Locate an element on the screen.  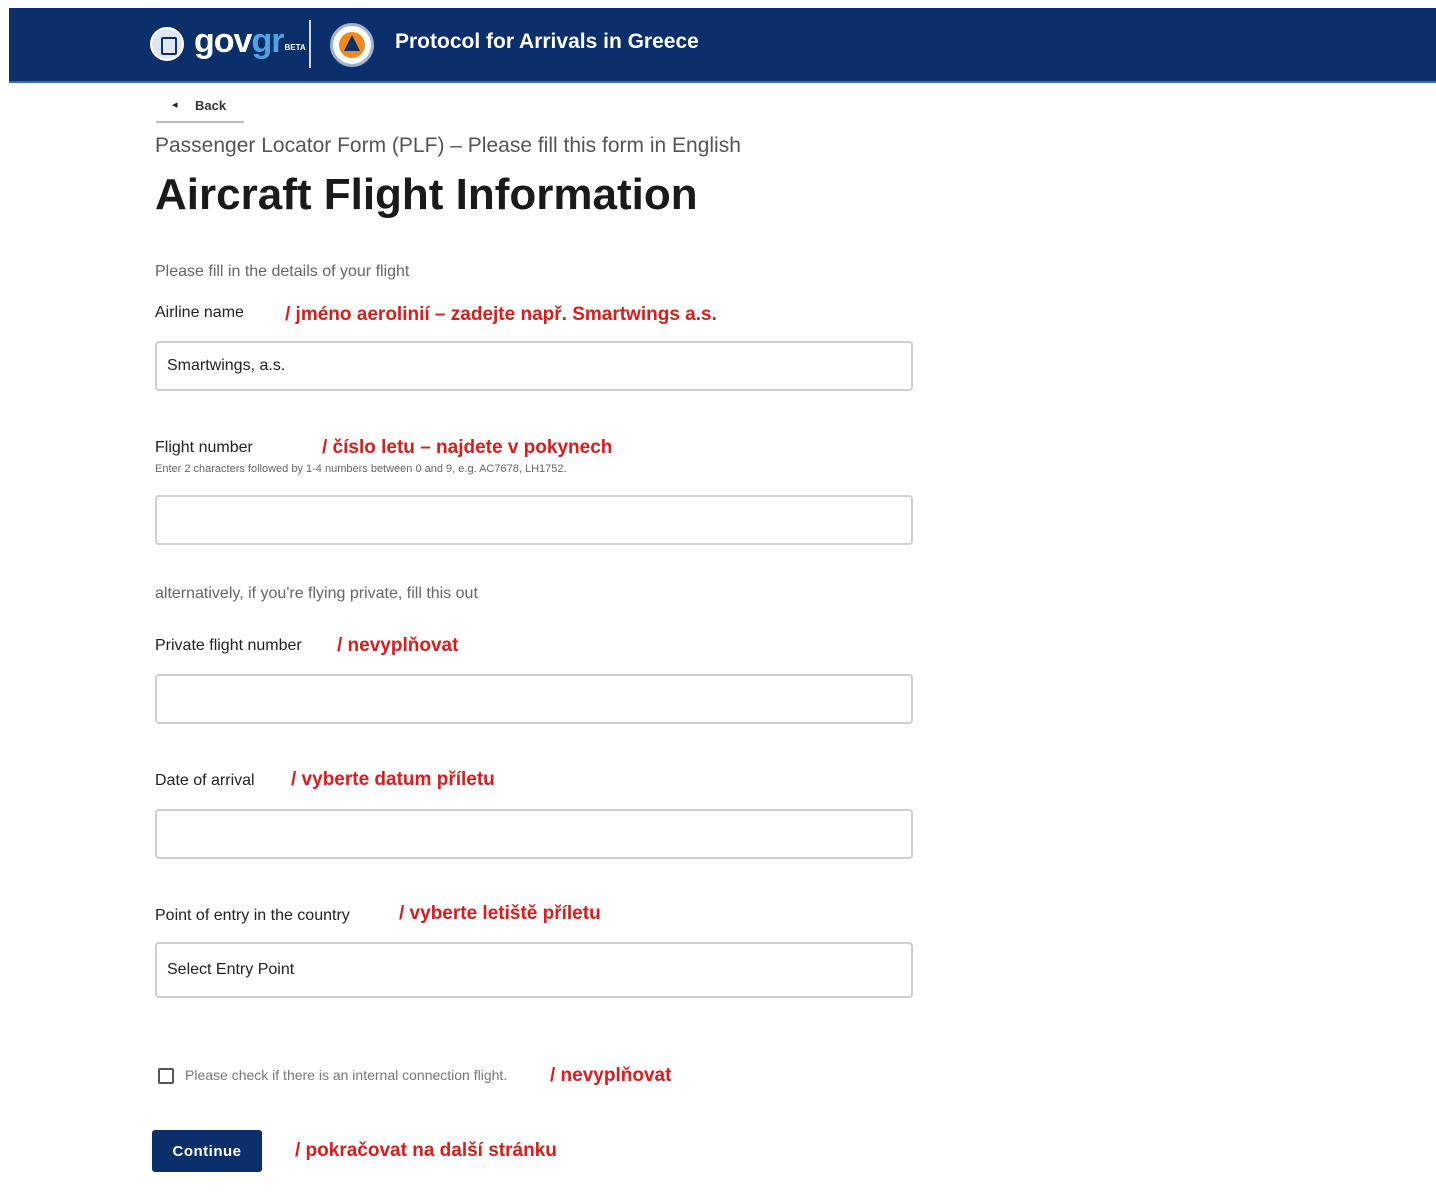
entry-point-label: Point of entry in the country is located at coordinates (252, 915).